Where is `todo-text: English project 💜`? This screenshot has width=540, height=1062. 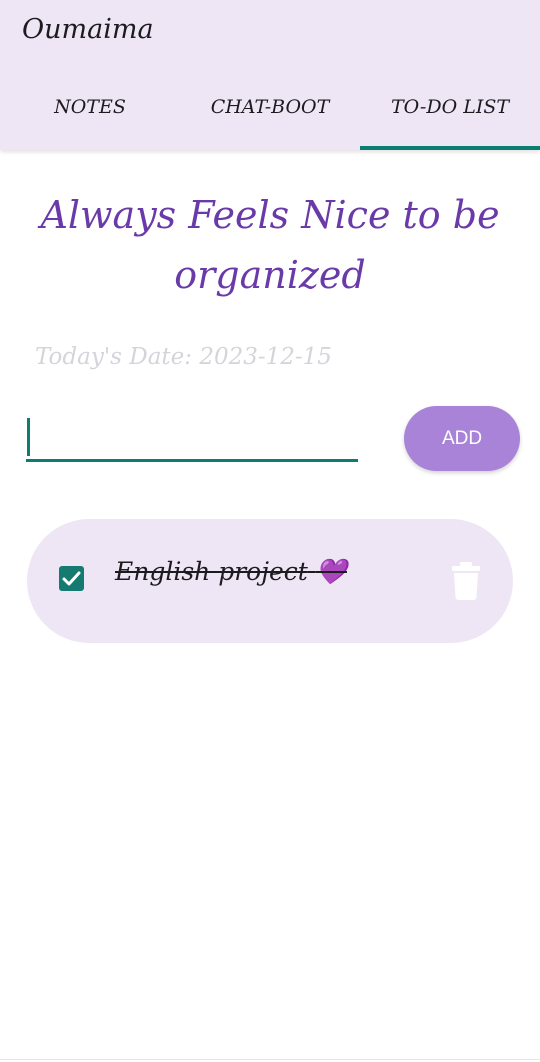
todo-text: English project 💜 is located at coordinates (231, 572).